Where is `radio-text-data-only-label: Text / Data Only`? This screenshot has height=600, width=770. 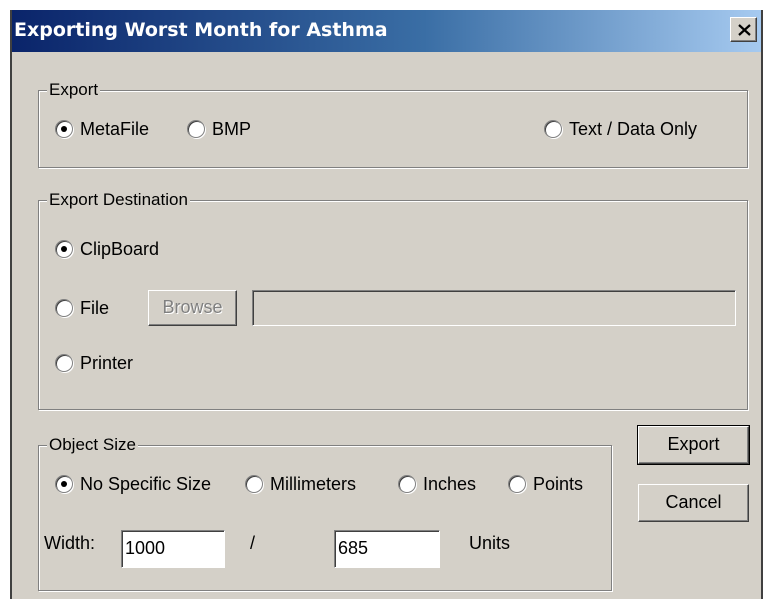
radio-text-data-only-label: Text / Data Only is located at coordinates (633, 129).